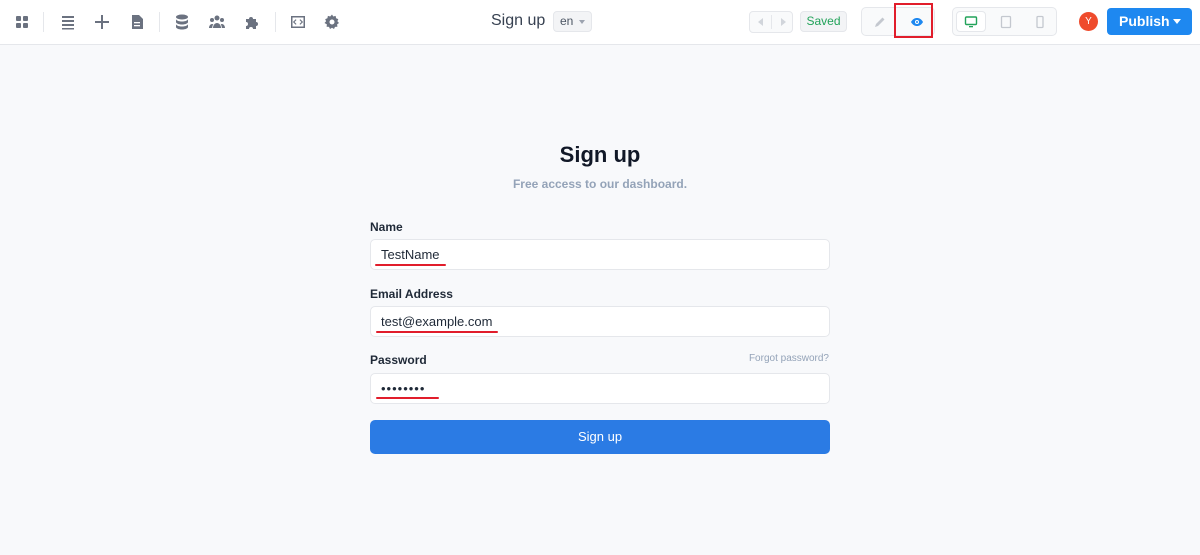 The height and width of the screenshot is (555, 1200). What do you see at coordinates (600, 388) in the screenshot?
I see `password-field: ••••••••` at bounding box center [600, 388].